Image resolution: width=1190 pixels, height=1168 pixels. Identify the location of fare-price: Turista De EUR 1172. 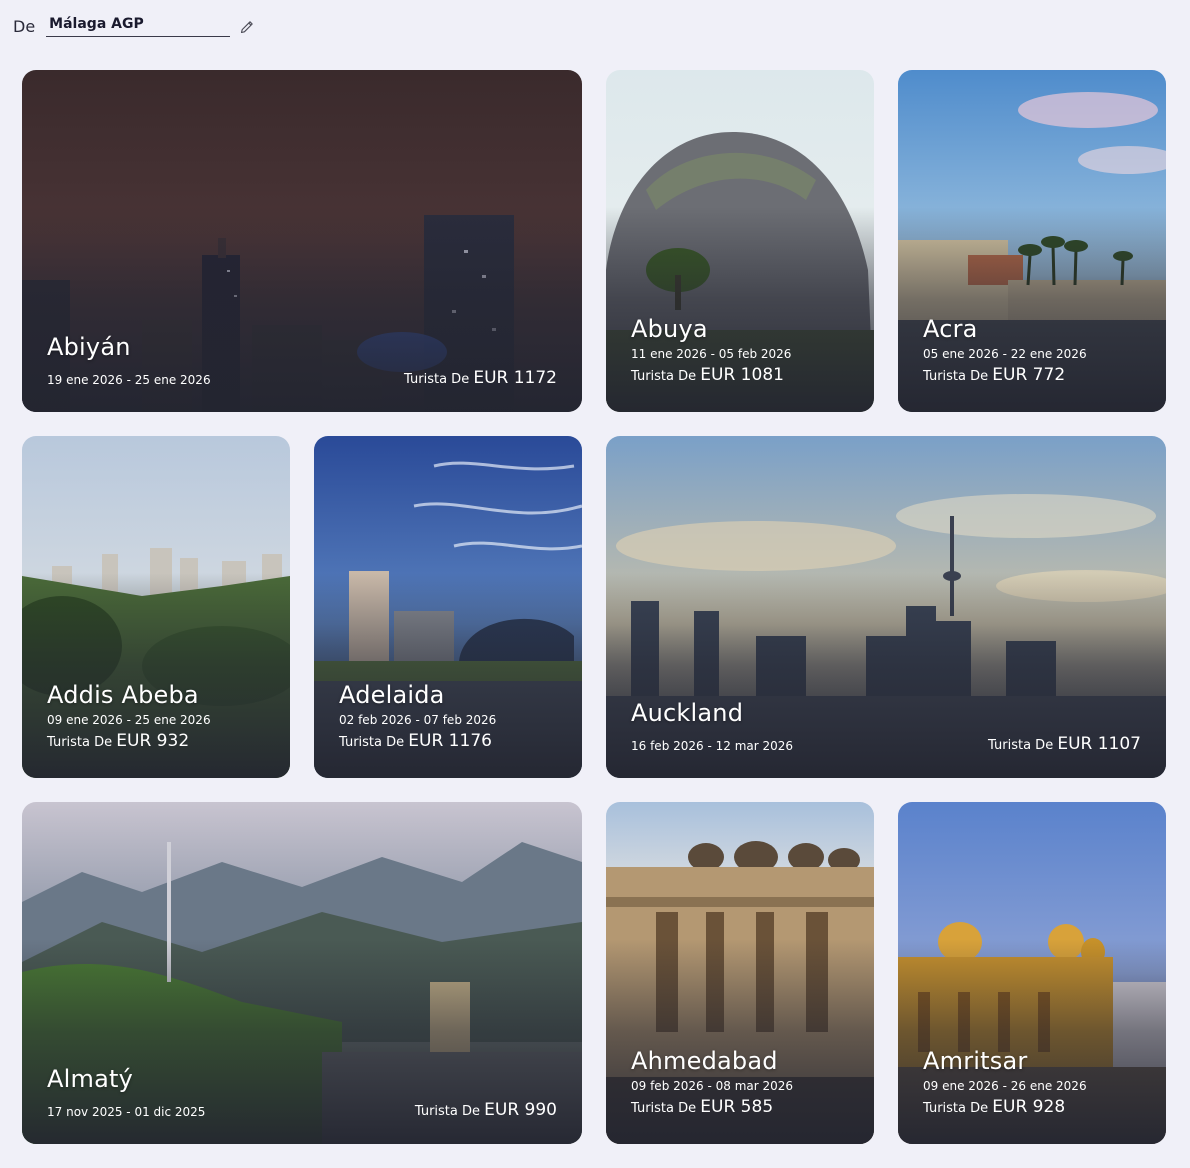
(480, 379).